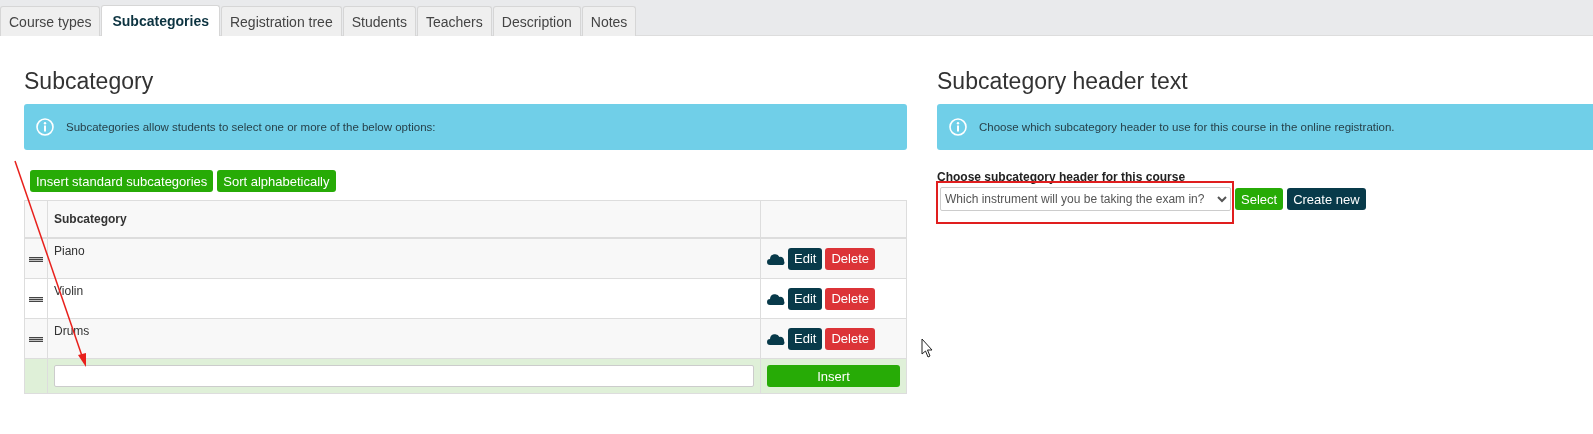  Describe the element at coordinates (251, 127) in the screenshot. I see `info-text: Subcategories allow students to select one or more of the below options:` at that location.